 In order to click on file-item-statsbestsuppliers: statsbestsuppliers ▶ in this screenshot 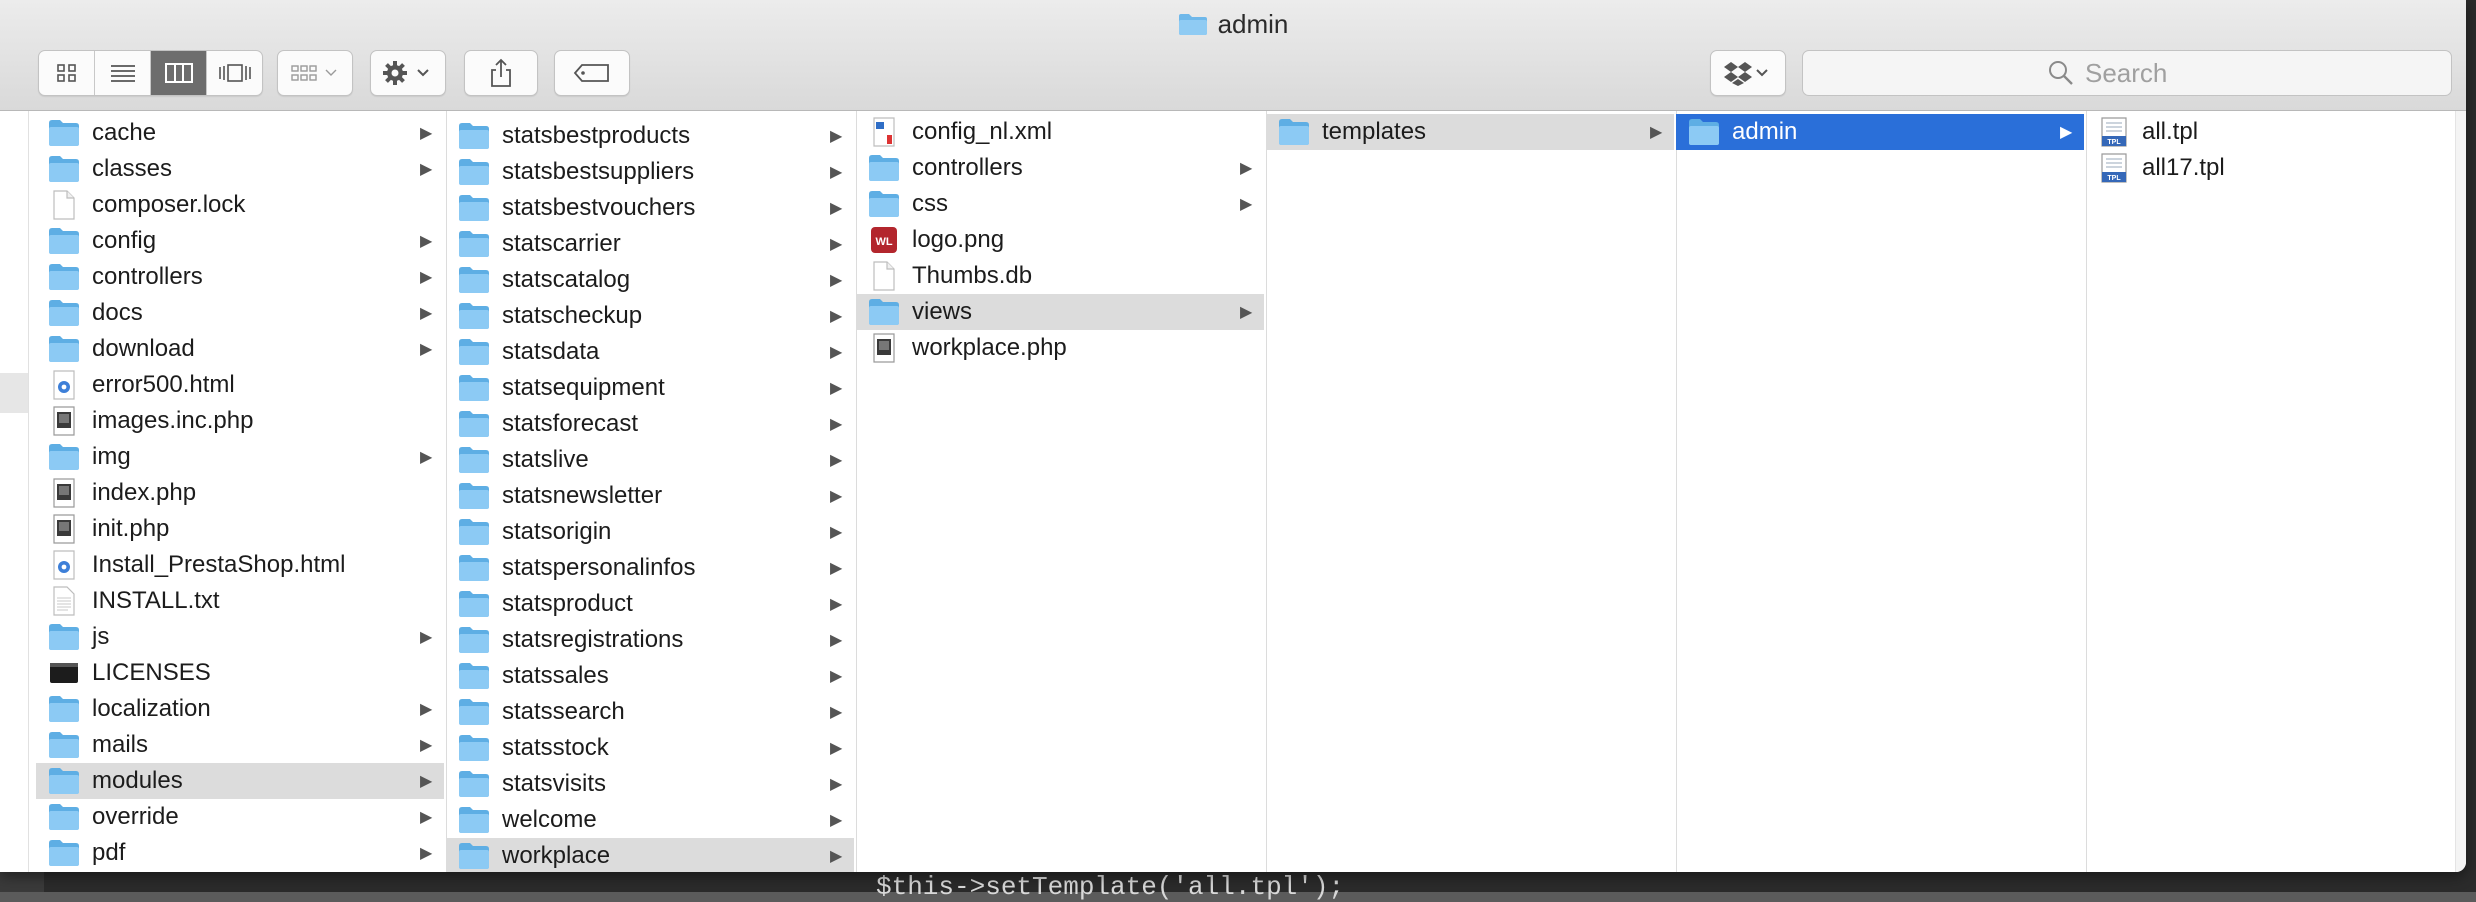, I will do `click(650, 172)`.